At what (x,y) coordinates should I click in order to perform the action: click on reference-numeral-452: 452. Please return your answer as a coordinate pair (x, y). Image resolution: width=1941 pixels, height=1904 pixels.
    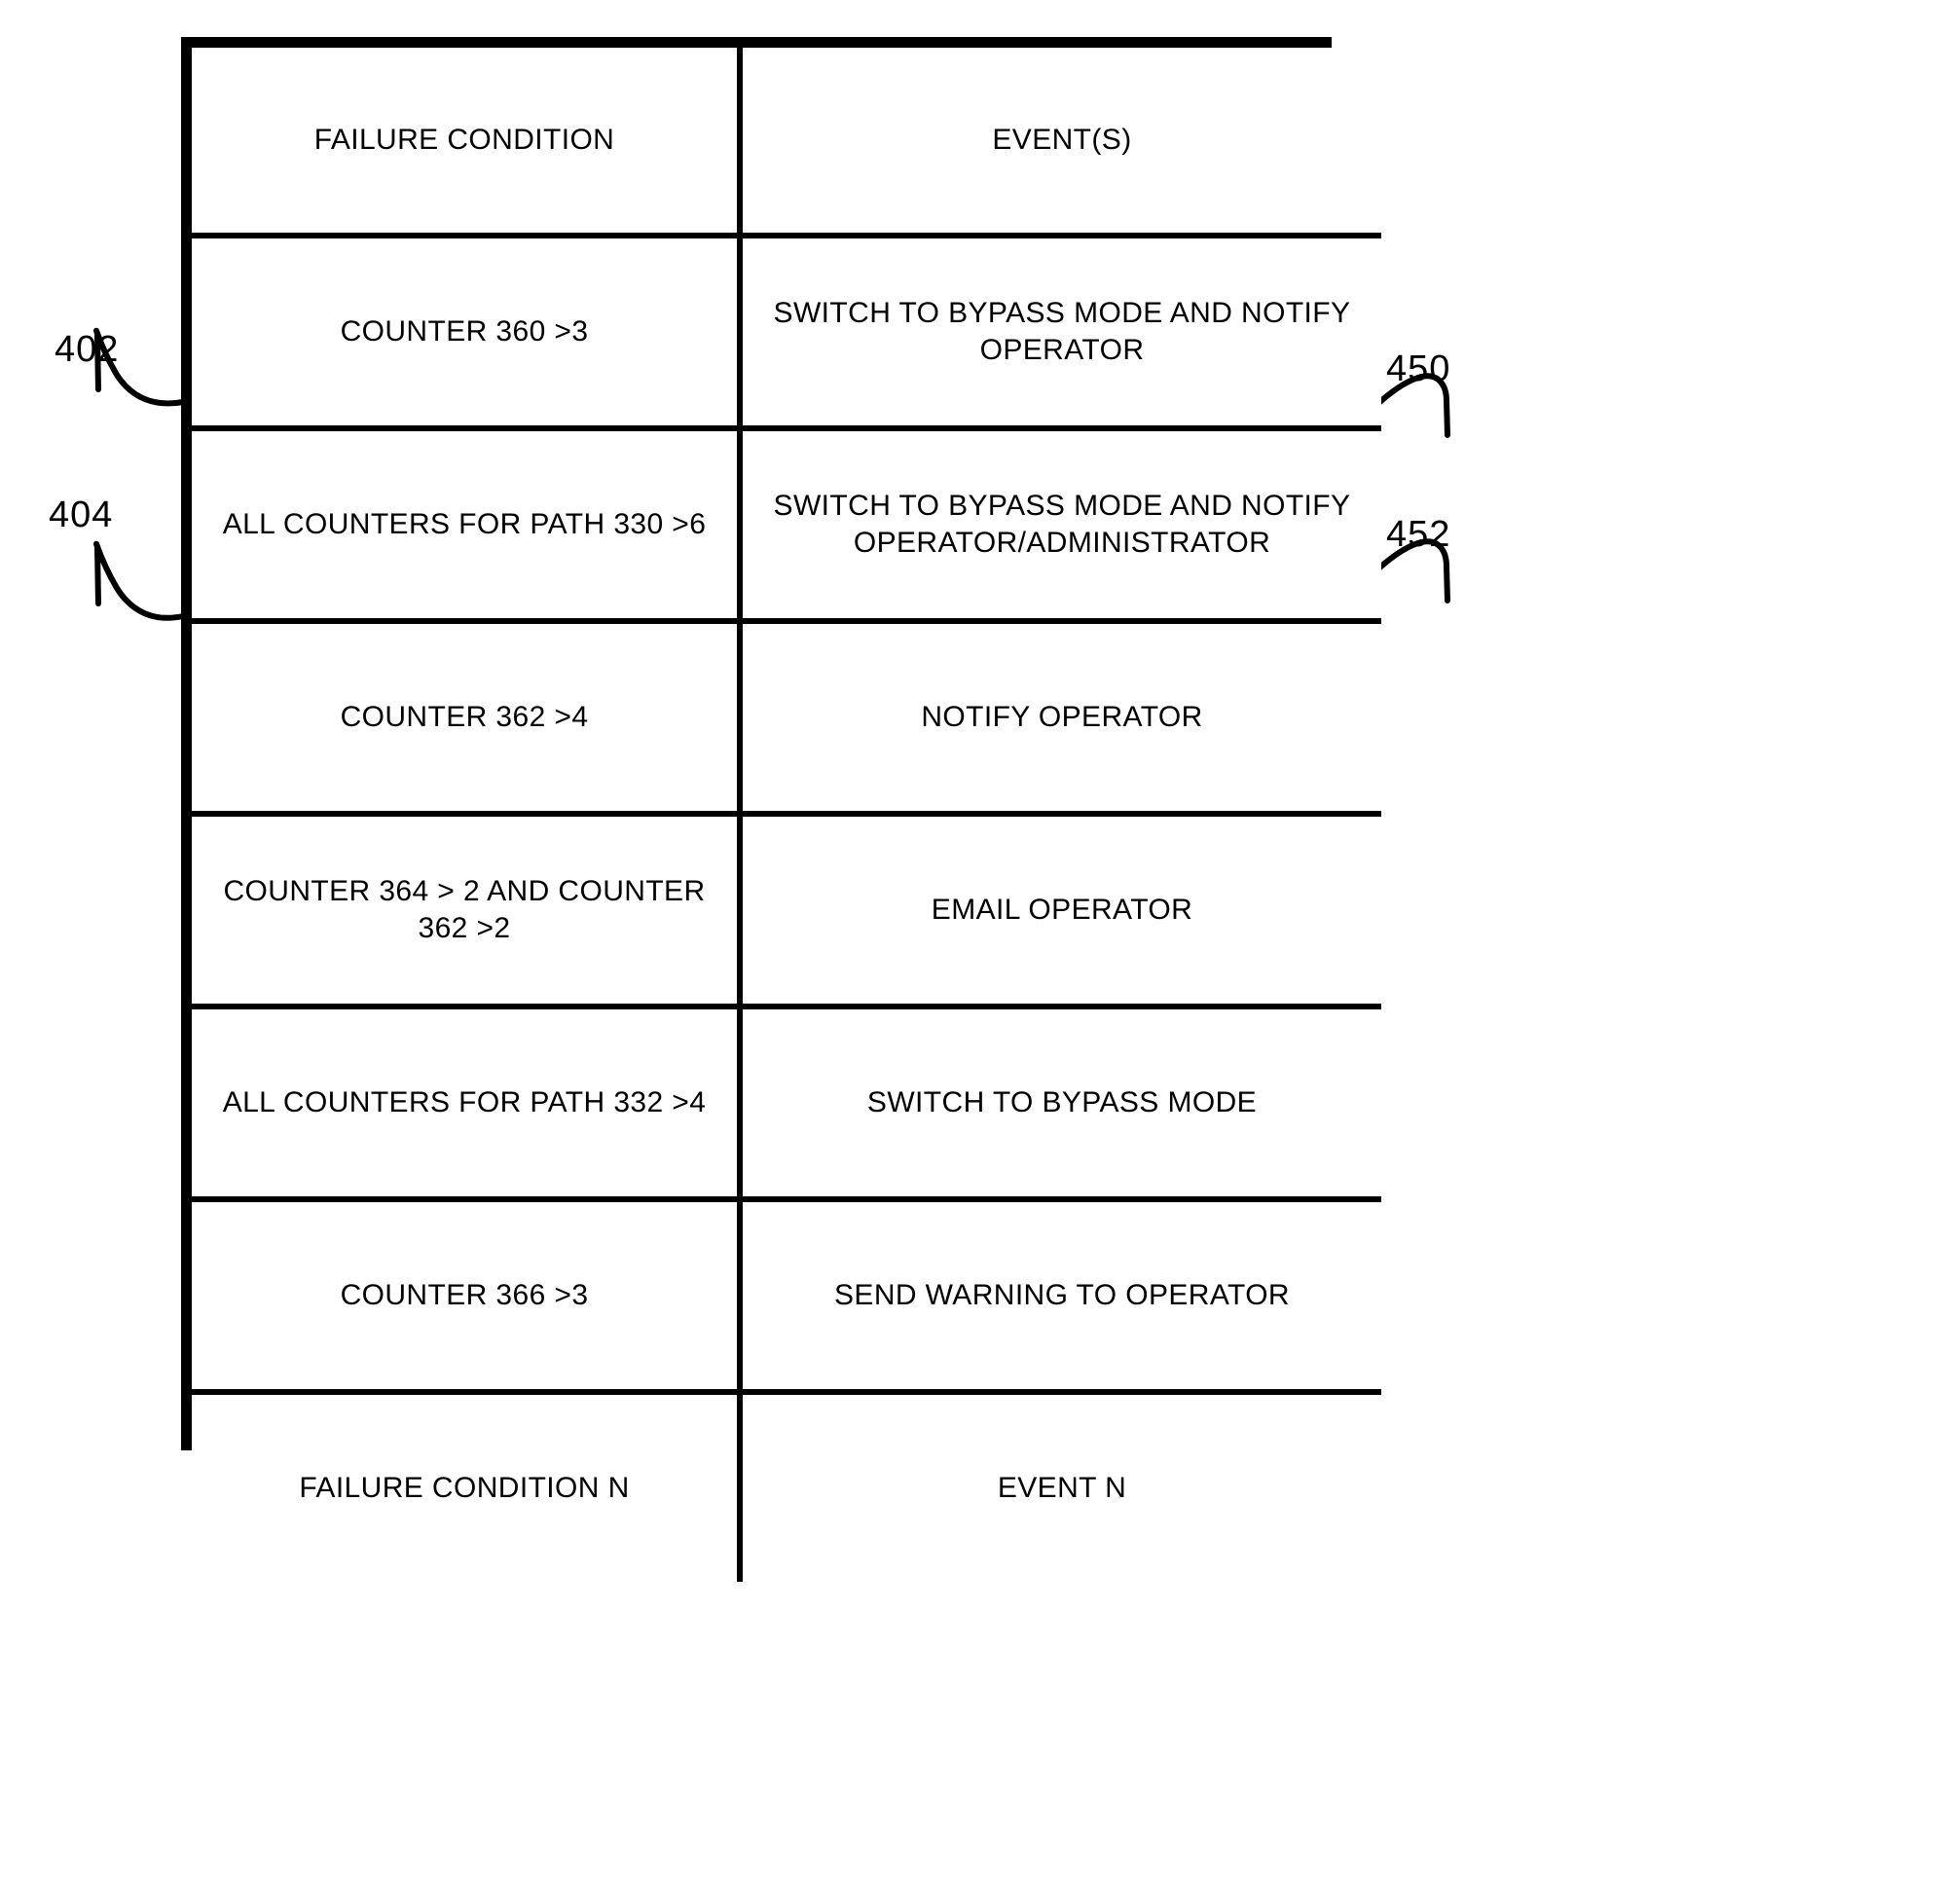
    Looking at the image, I should click on (1418, 534).